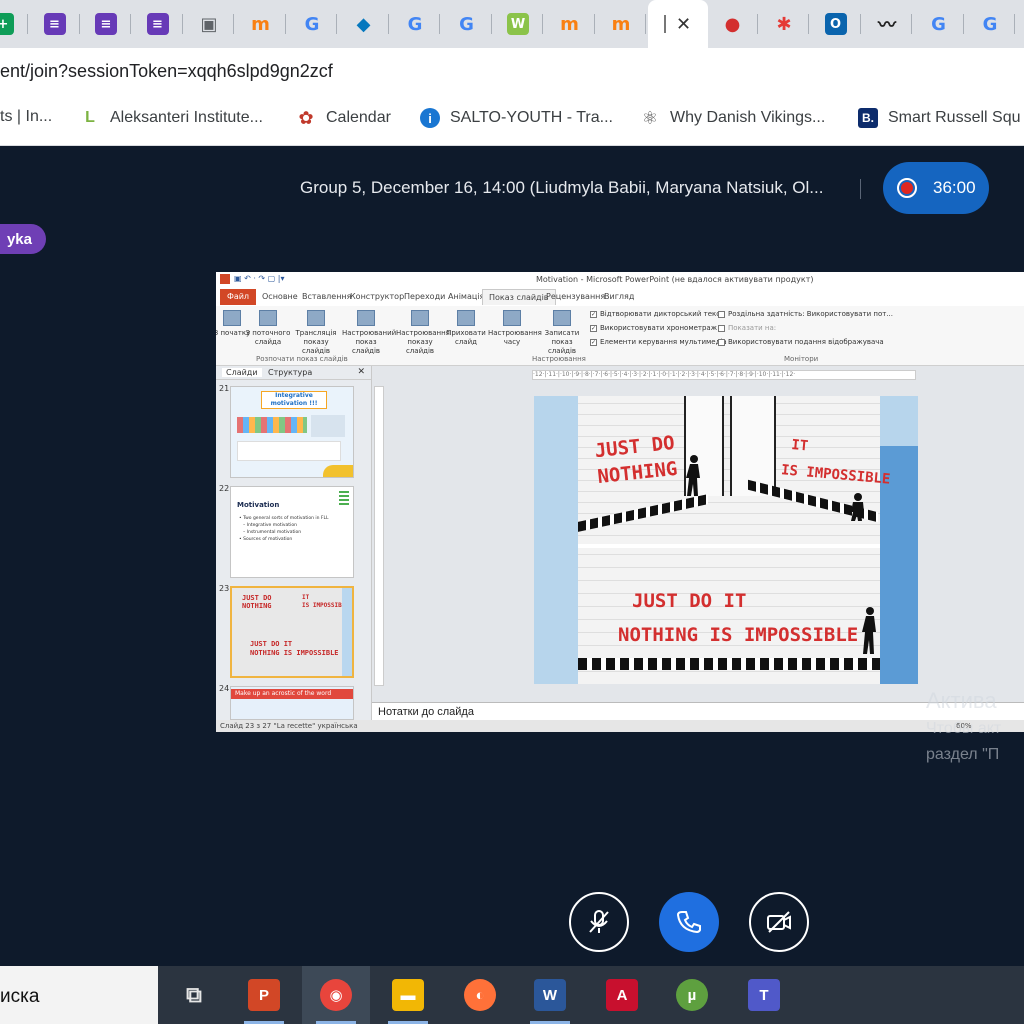 This screenshot has height=1024, width=1024. What do you see at coordinates (480, 995) in the screenshot?
I see `taskbar-app-button: ◐` at bounding box center [480, 995].